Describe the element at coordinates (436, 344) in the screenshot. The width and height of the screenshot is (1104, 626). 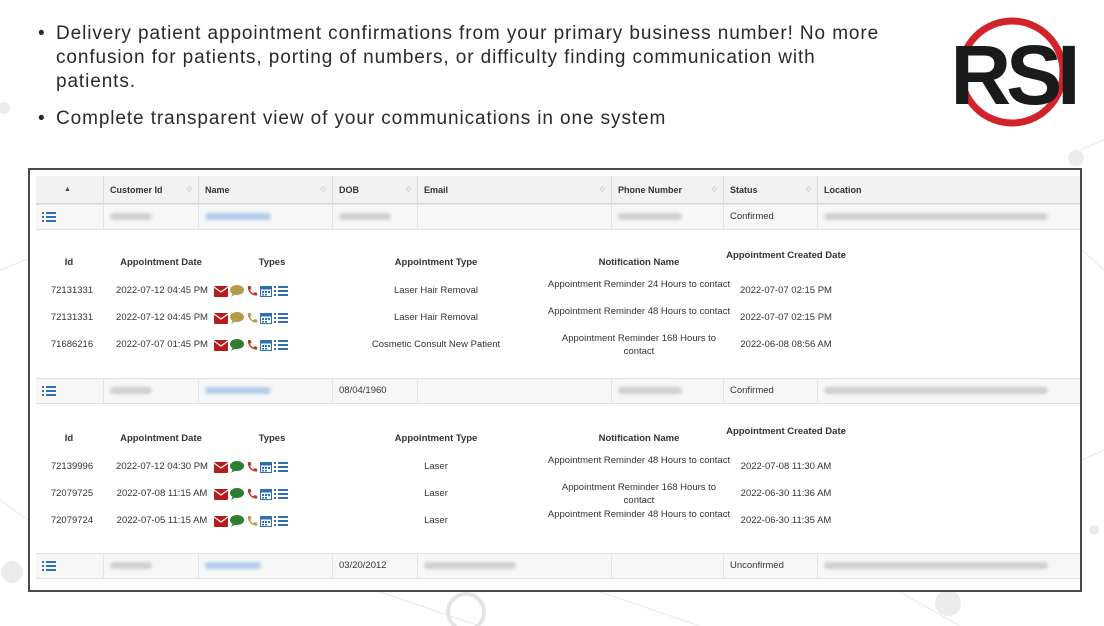
I see `appointment-type: Cosmetic Consult New Patient` at that location.